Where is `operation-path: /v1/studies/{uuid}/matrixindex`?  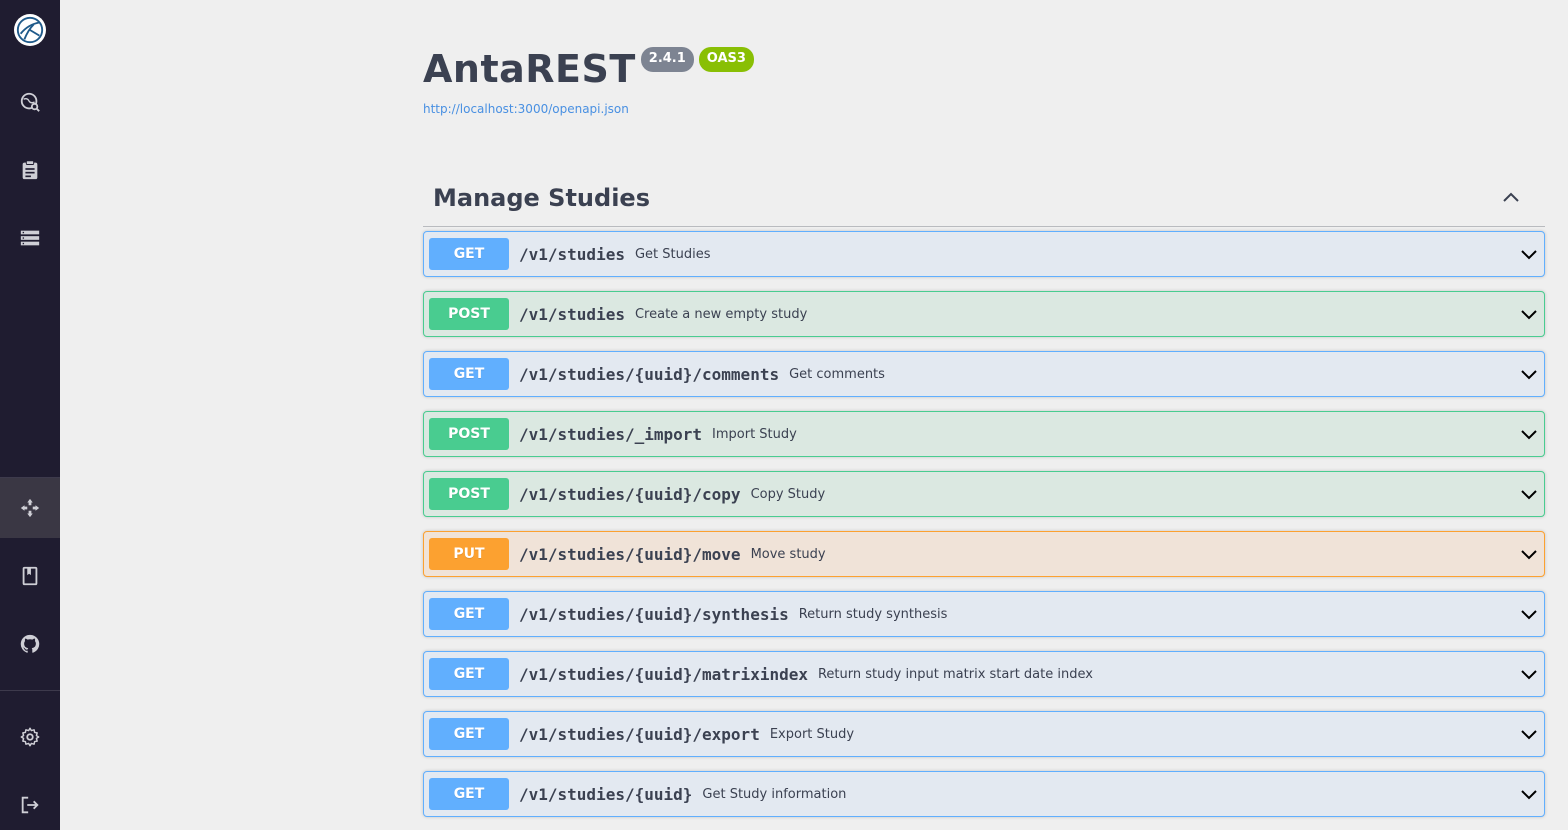 operation-path: /v1/studies/{uuid}/matrixindex is located at coordinates (663, 674).